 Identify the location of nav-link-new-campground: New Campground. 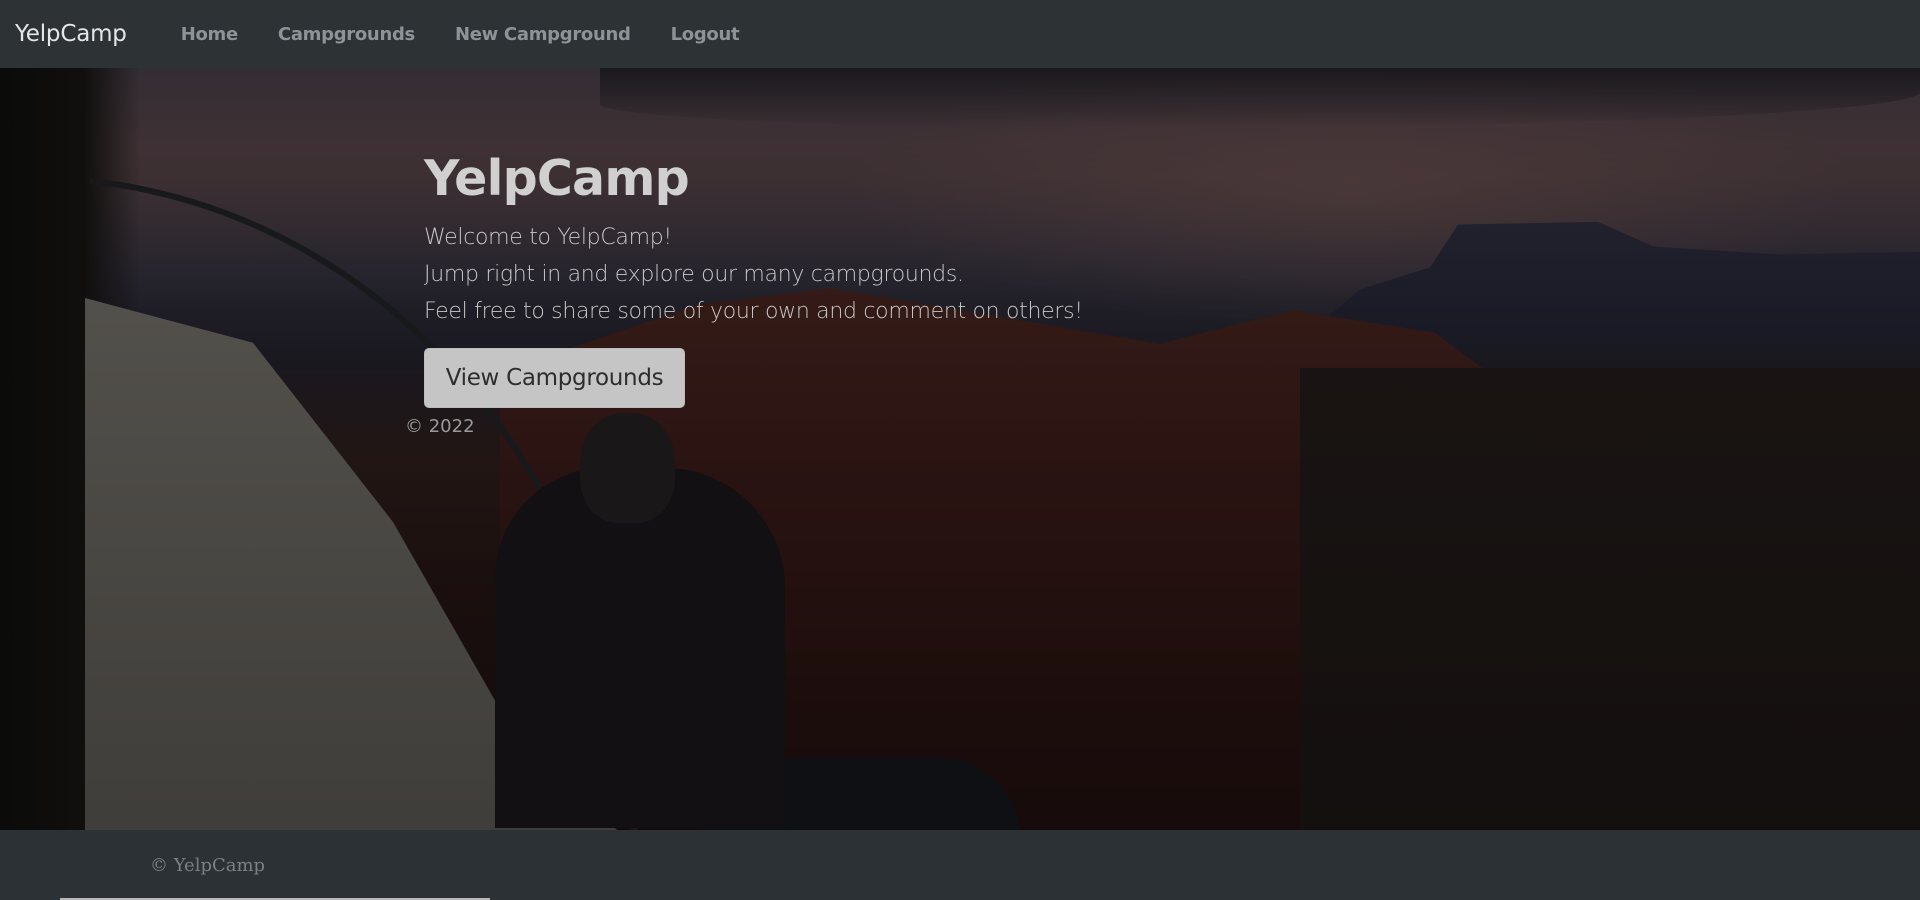
(543, 34).